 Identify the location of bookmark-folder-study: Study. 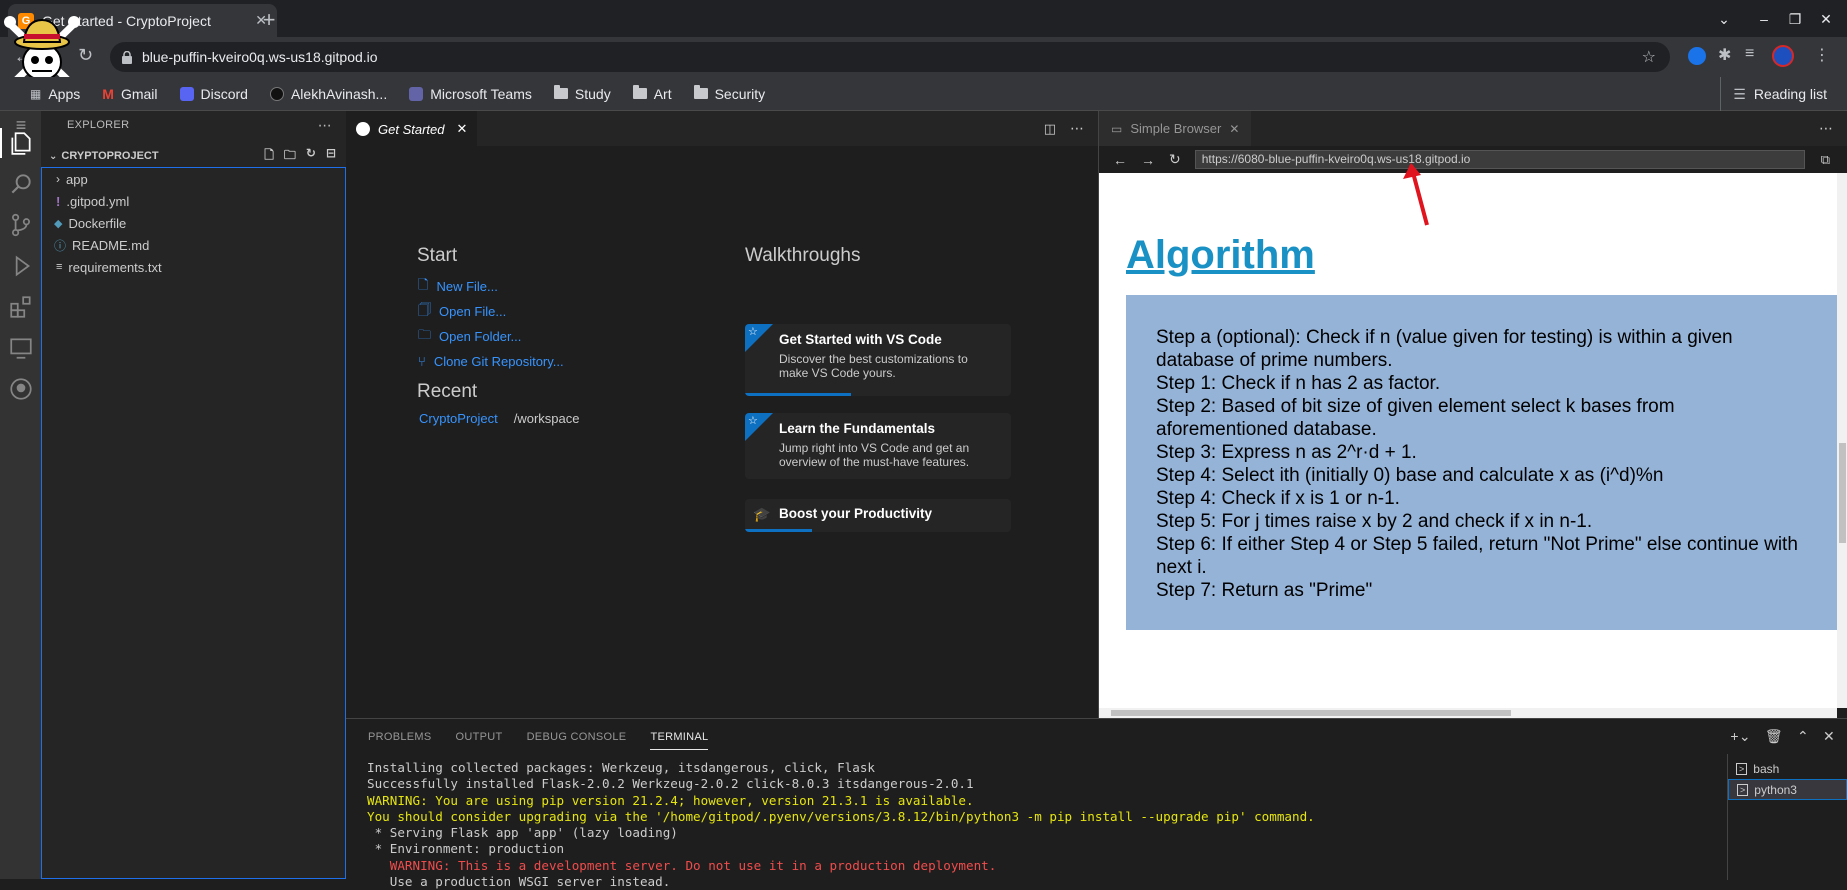
(582, 93).